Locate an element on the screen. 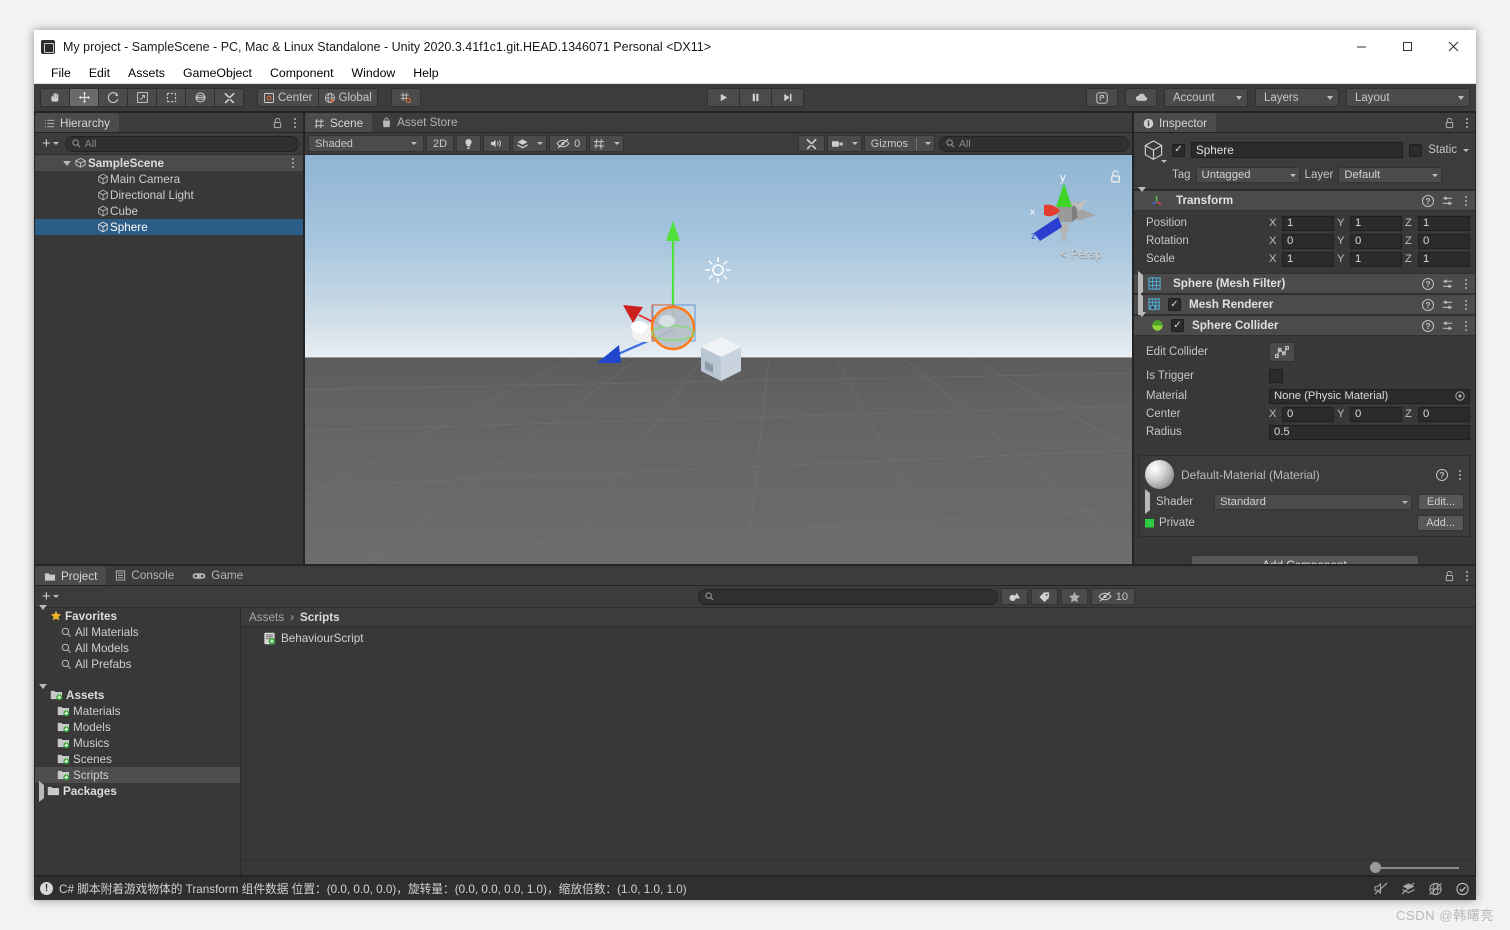 The height and width of the screenshot is (930, 1510). project-row-assets: Assets is located at coordinates (137, 693).